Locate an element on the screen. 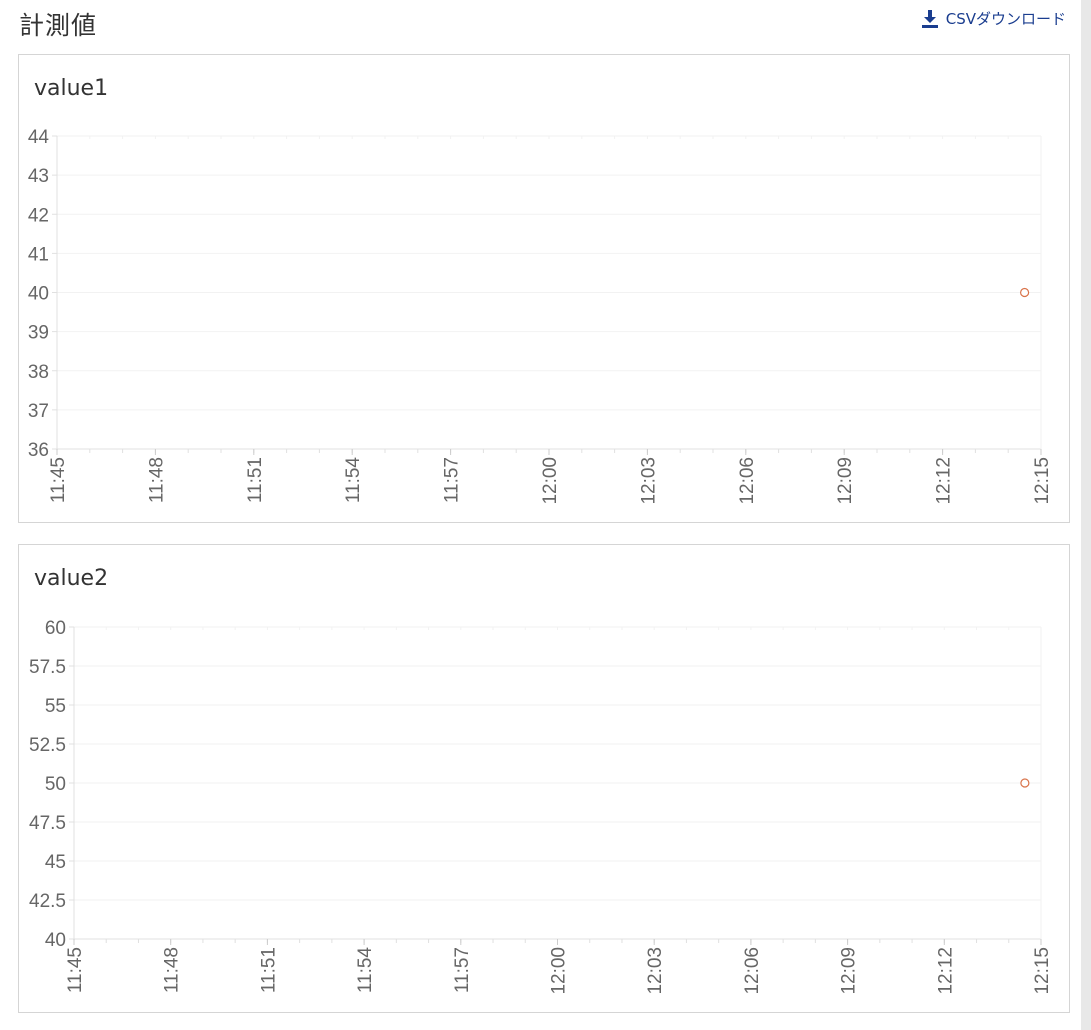 This screenshot has height=1030, width=1091. y-tick-label: 42.5 is located at coordinates (47, 901).